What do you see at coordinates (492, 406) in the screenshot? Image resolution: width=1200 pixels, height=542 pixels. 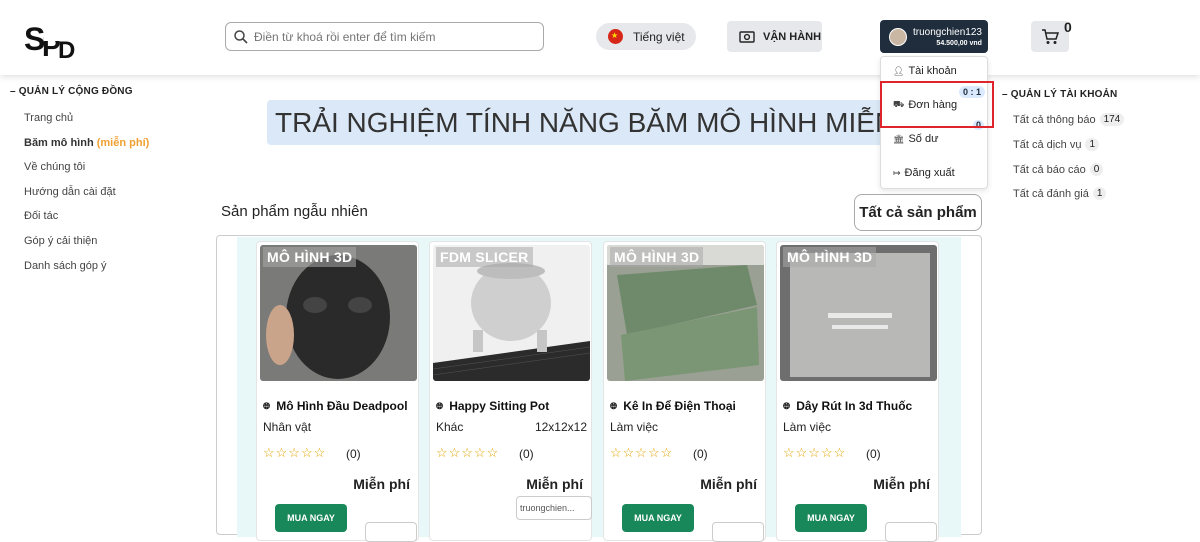 I see `product-name: 🌐︎ Happy Sitting Pot` at bounding box center [492, 406].